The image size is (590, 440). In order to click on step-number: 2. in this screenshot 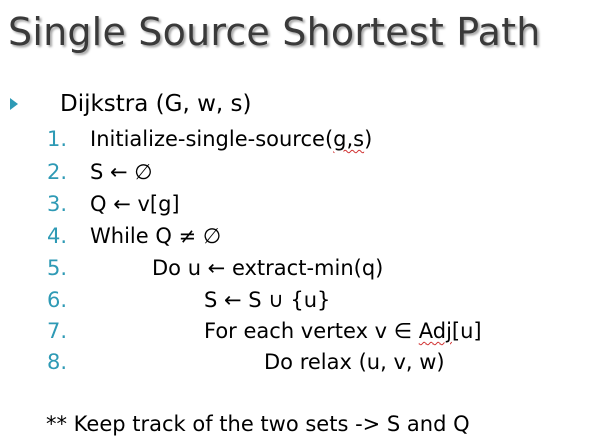, I will do `click(57, 172)`.